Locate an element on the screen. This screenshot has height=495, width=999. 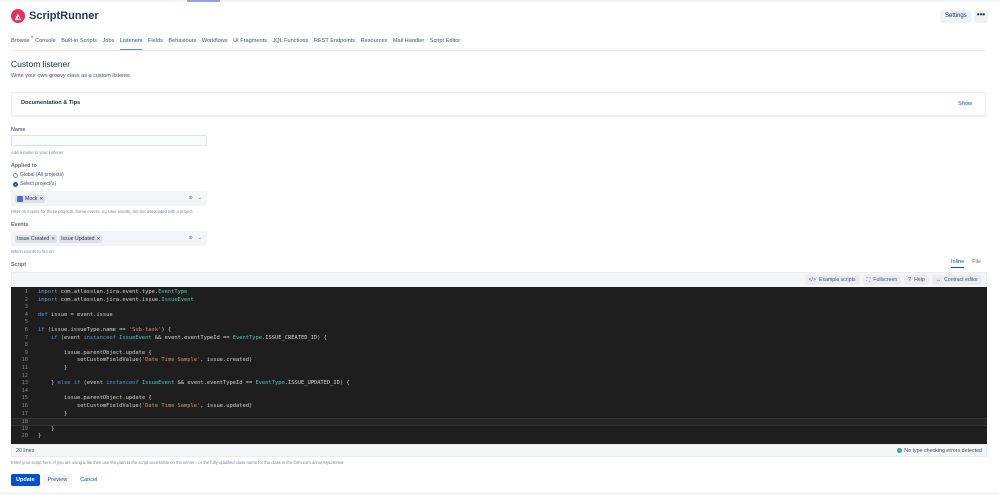
name-hint: Add a name to your Listener is located at coordinates (37, 152).